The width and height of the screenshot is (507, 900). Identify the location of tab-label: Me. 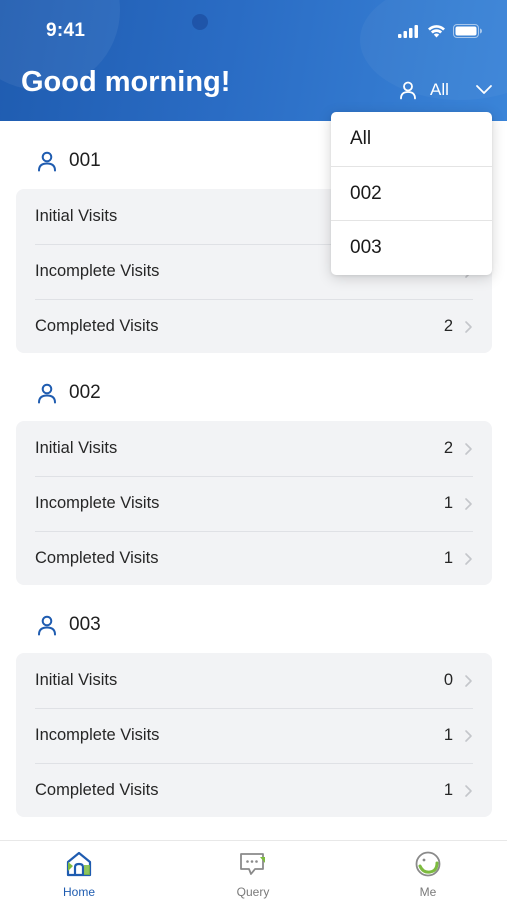
(428, 892).